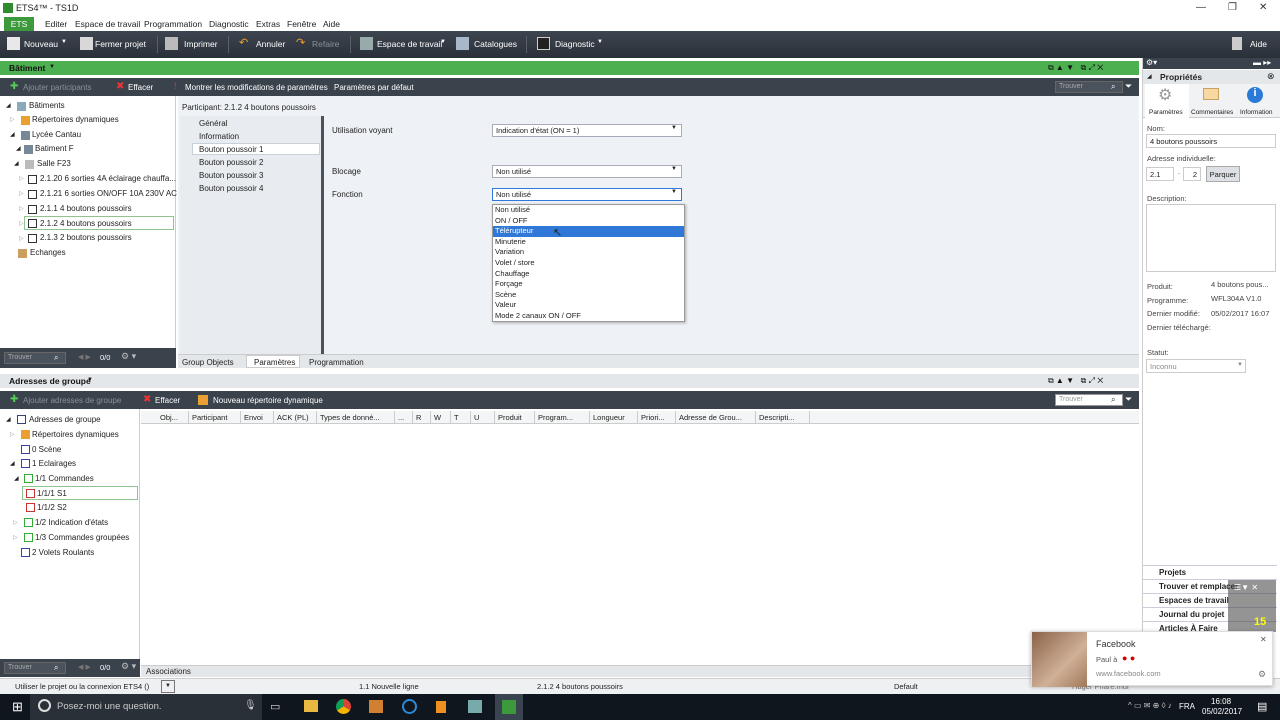 The width and height of the screenshot is (1280, 720). What do you see at coordinates (614, 417) in the screenshot?
I see `col-longueur: Longueur` at bounding box center [614, 417].